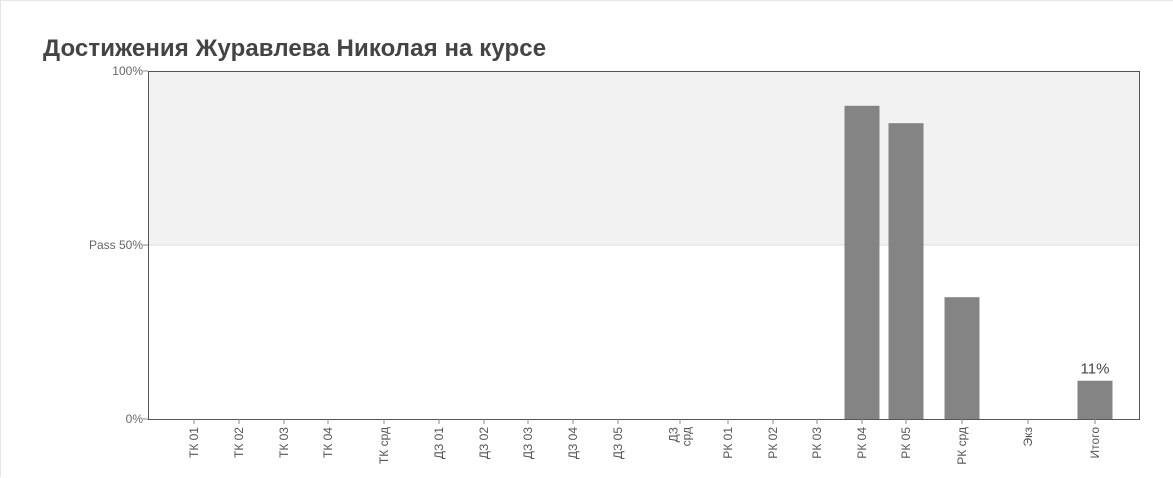 Image resolution: width=1173 pixels, height=478 pixels. I want to click on x-category-label: ТК 04, so click(328, 442).